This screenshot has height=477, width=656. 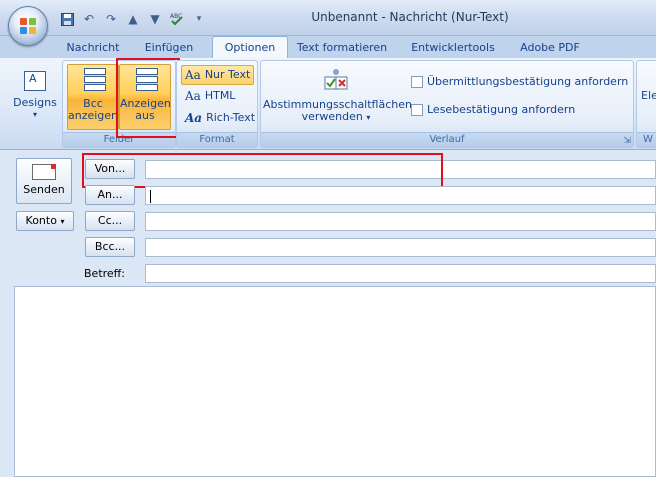 What do you see at coordinates (227, 74) in the screenshot?
I see `format-option-label: Nur Text` at bounding box center [227, 74].